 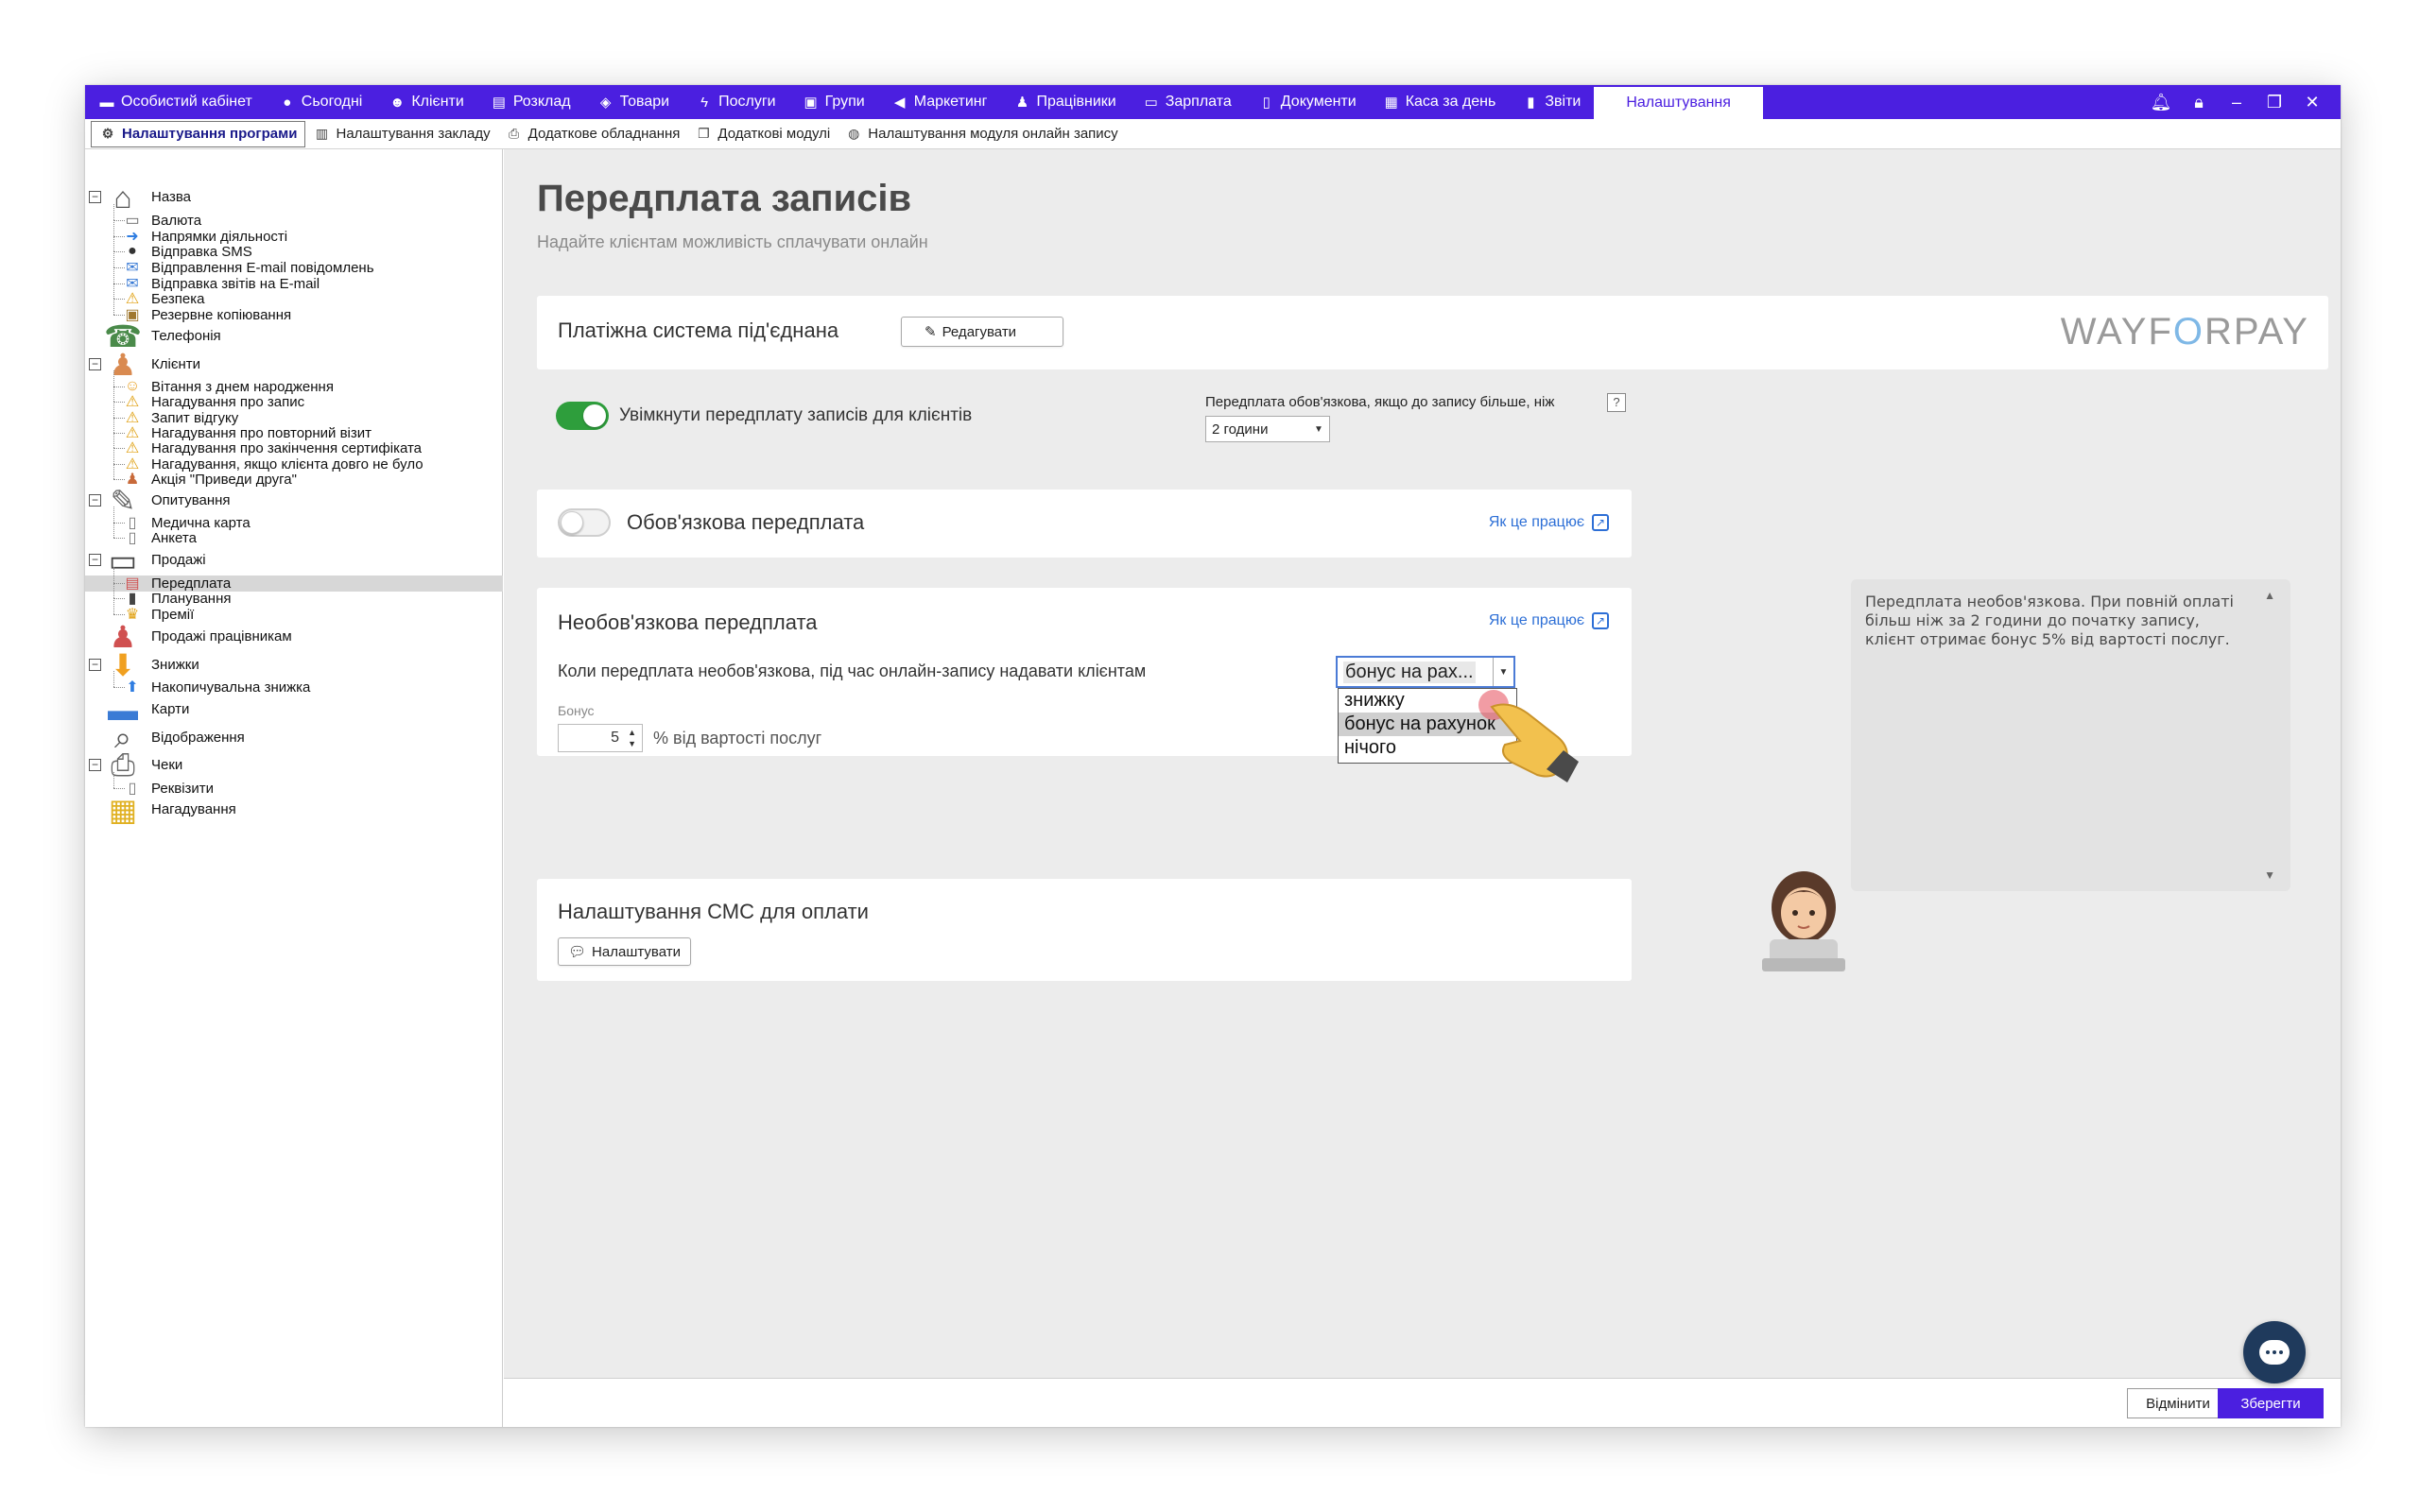 What do you see at coordinates (2237, 102) in the screenshot?
I see `minimize-icon: –` at bounding box center [2237, 102].